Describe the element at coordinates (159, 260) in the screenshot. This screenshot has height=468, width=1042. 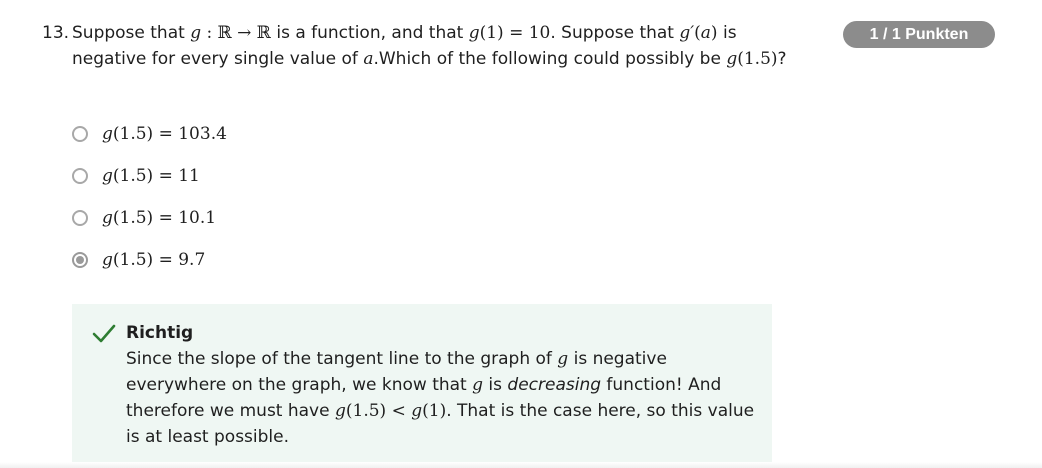
I see `math-expression: (1.5) = 9.7` at that location.